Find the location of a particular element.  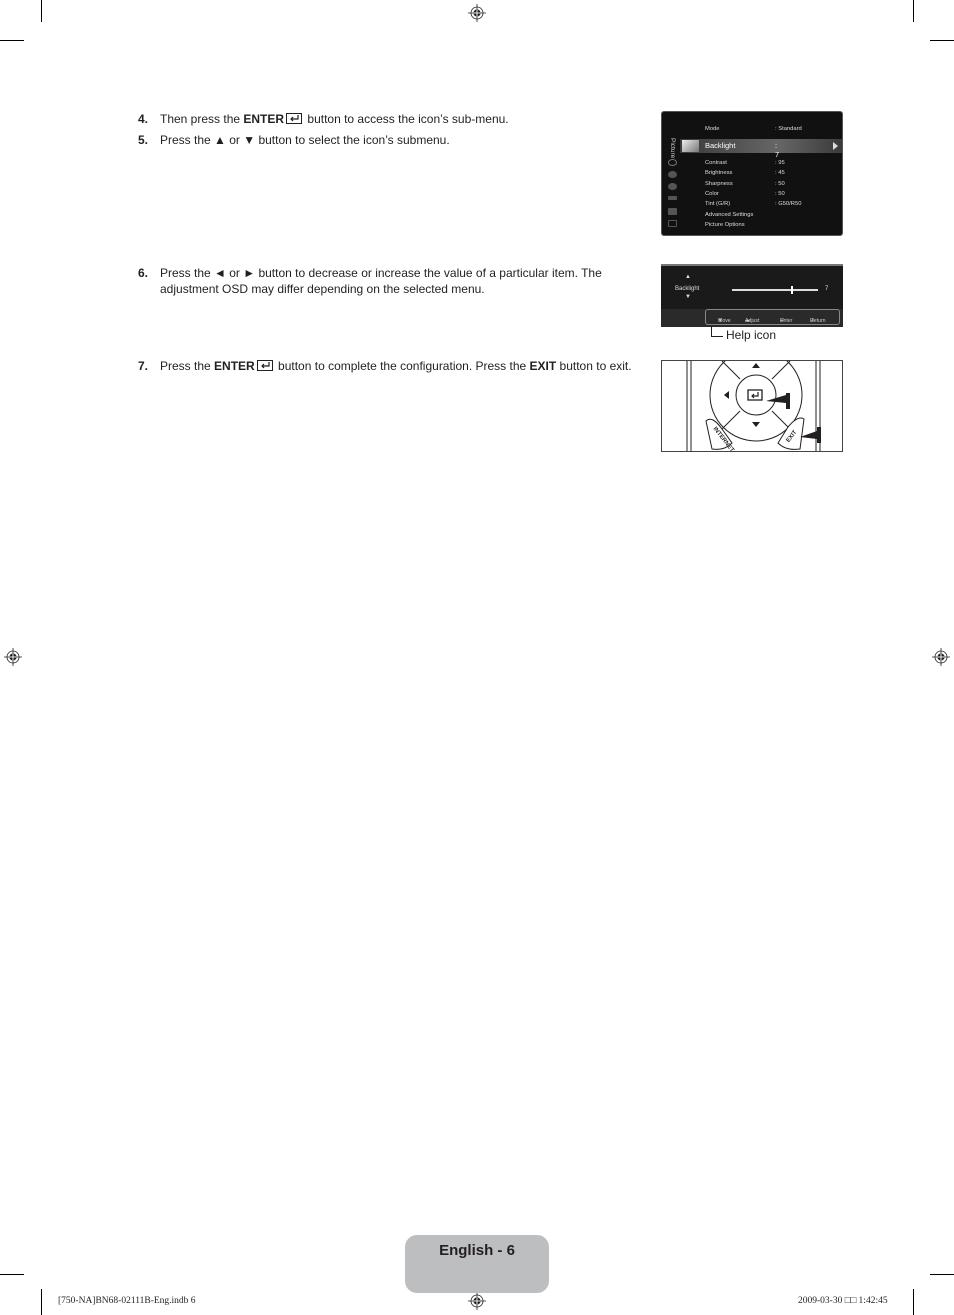

step-number: 6. is located at coordinates (143, 273).